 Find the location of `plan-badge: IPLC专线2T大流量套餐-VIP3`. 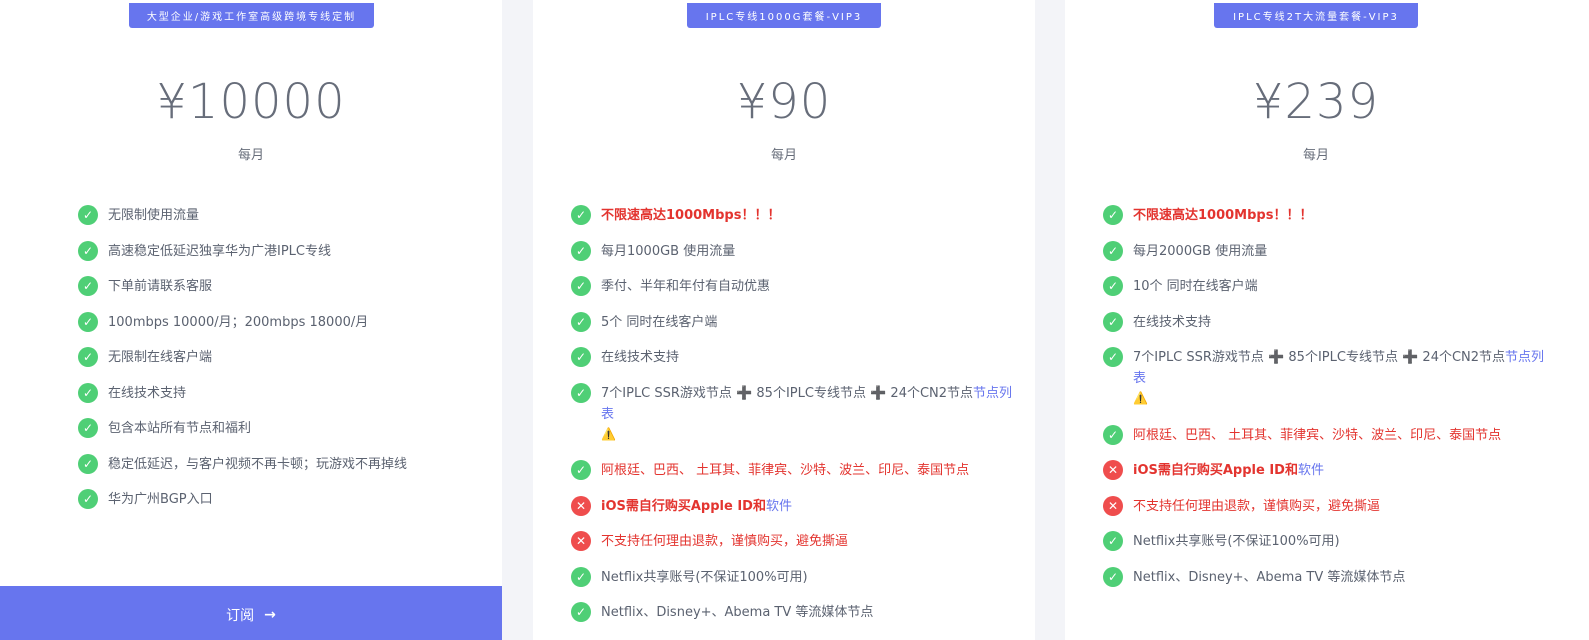

plan-badge: IPLC专线2T大流量套餐-VIP3 is located at coordinates (1316, 15).